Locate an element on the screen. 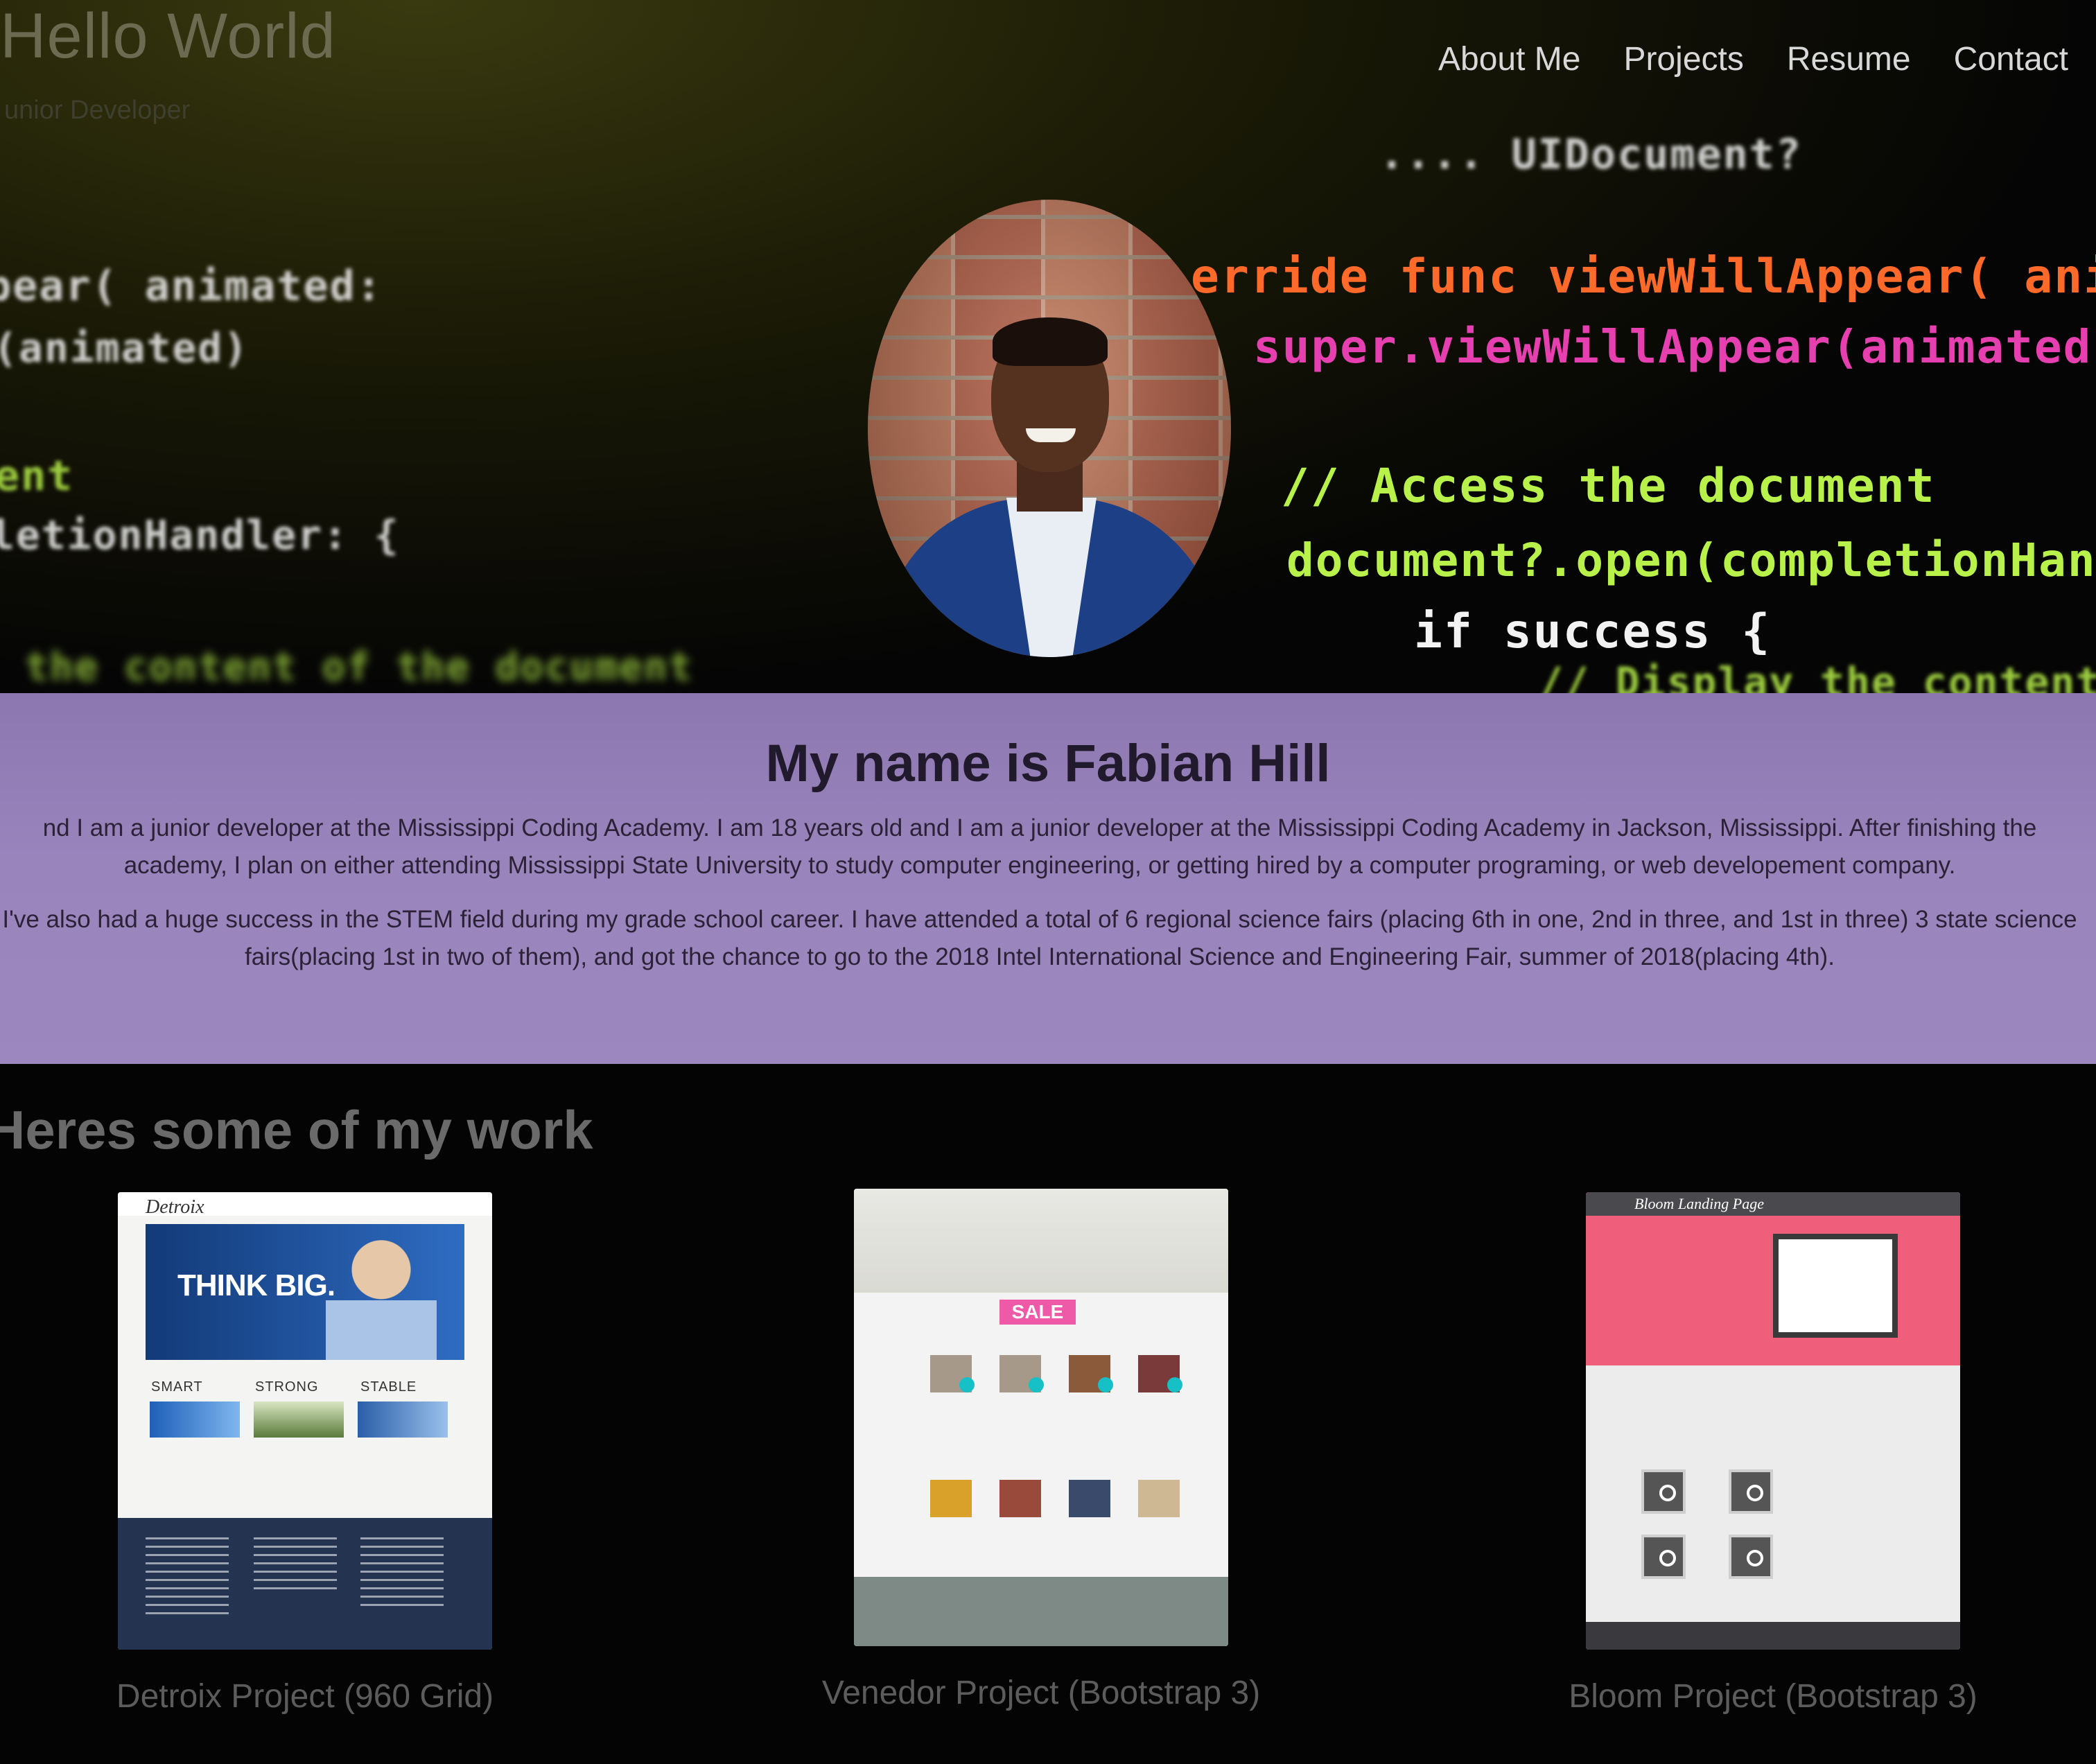  about-title: My name is Fabian Hill is located at coordinates (1048, 763).